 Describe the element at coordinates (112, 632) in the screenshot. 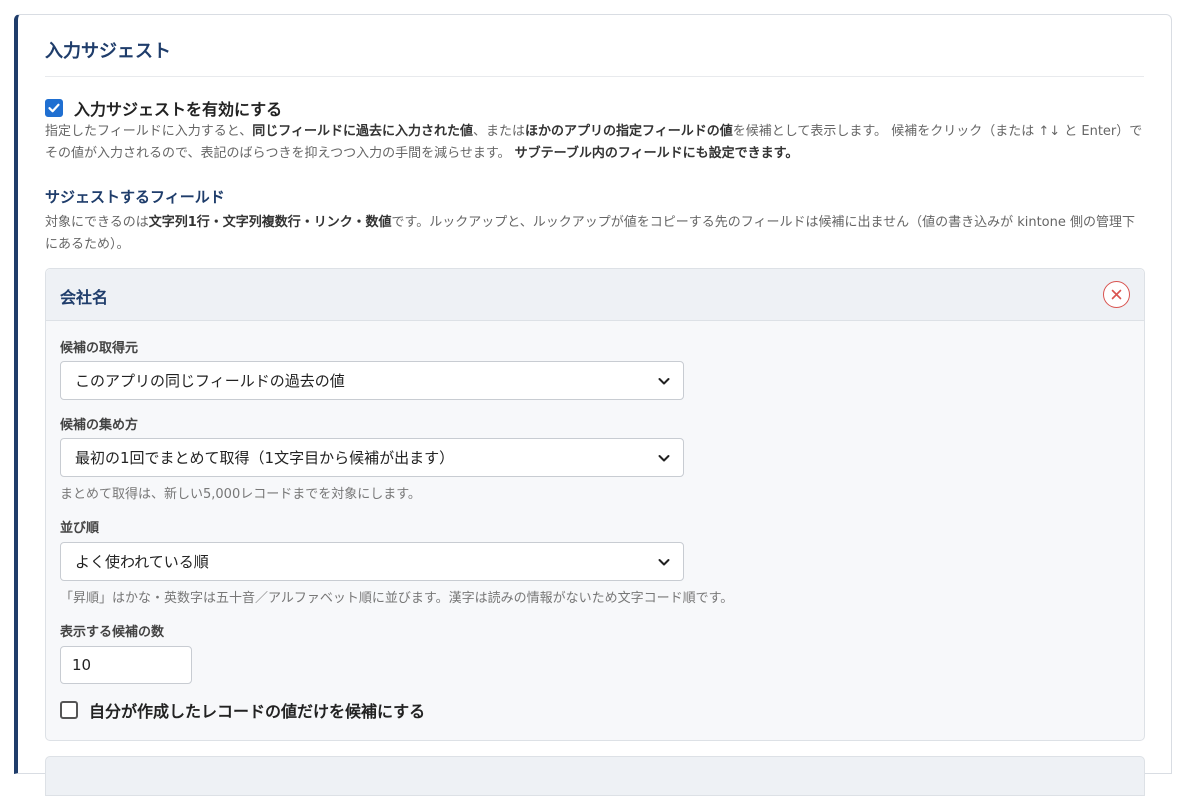

I see `count-label: 表示する候補の数` at that location.